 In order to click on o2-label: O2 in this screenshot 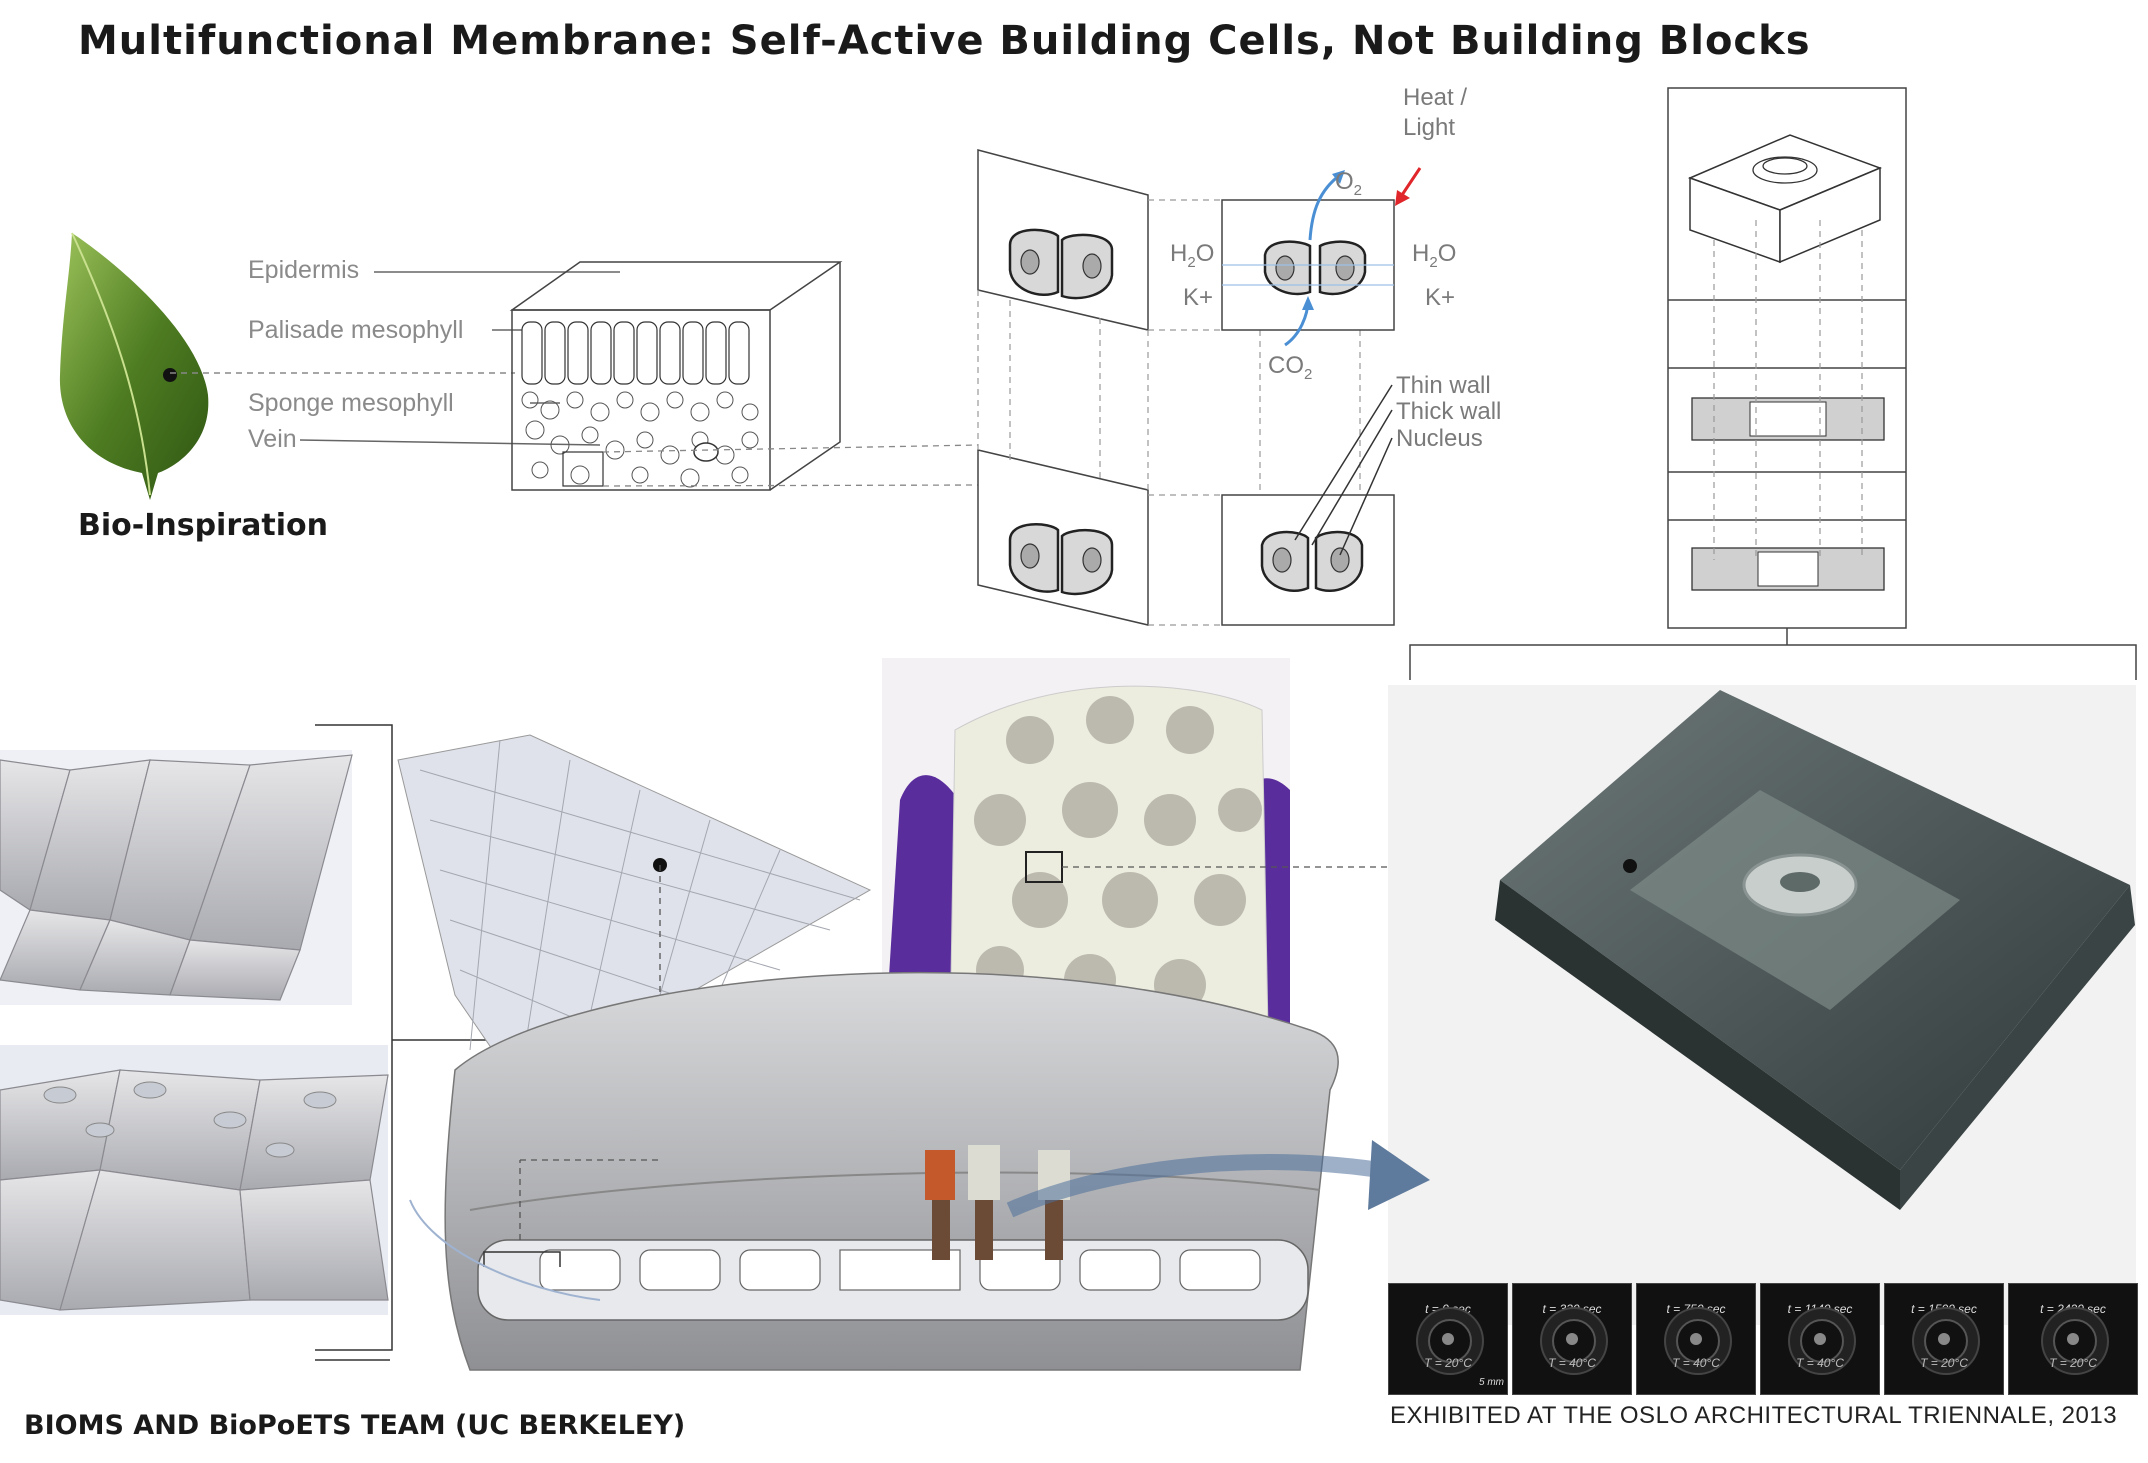, I will do `click(1349, 183)`.